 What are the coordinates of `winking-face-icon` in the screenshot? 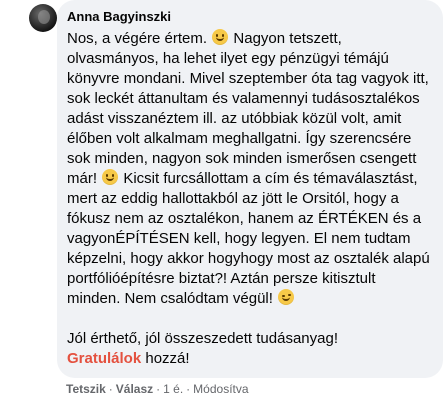 It's located at (286, 297).